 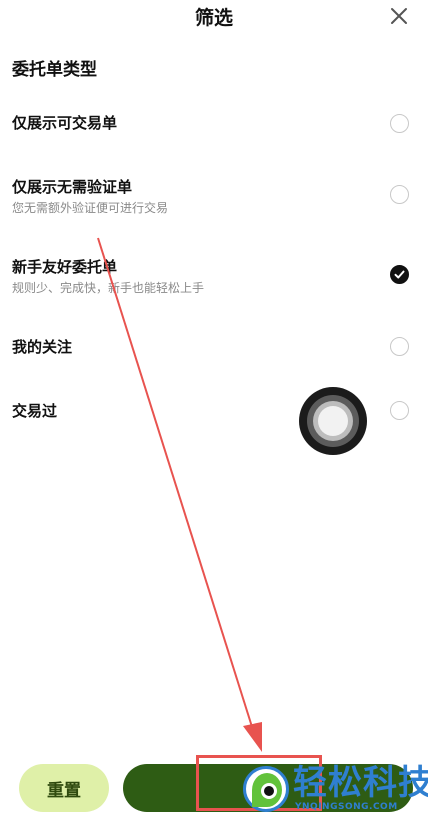 What do you see at coordinates (214, 125) in the screenshot?
I see `option-tradable-only: 仅展示可交易单` at bounding box center [214, 125].